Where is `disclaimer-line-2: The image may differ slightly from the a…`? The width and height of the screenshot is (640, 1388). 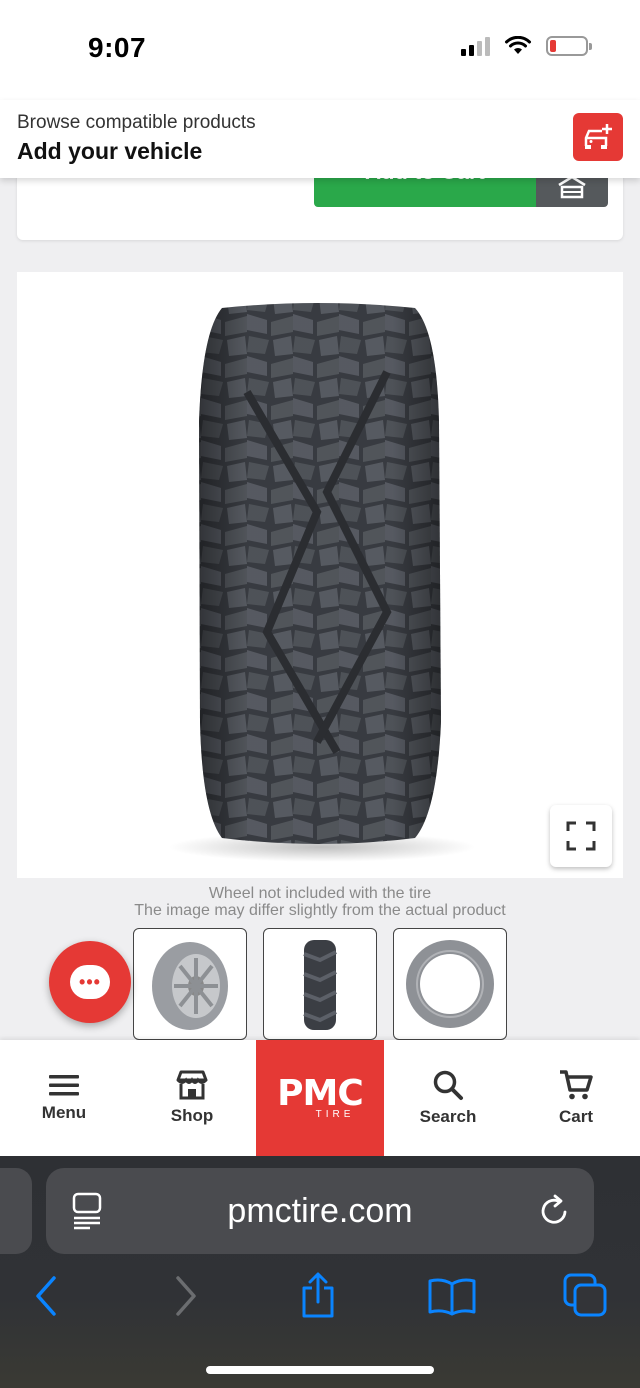 disclaimer-line-2: The image may differ slightly from the a… is located at coordinates (320, 910).